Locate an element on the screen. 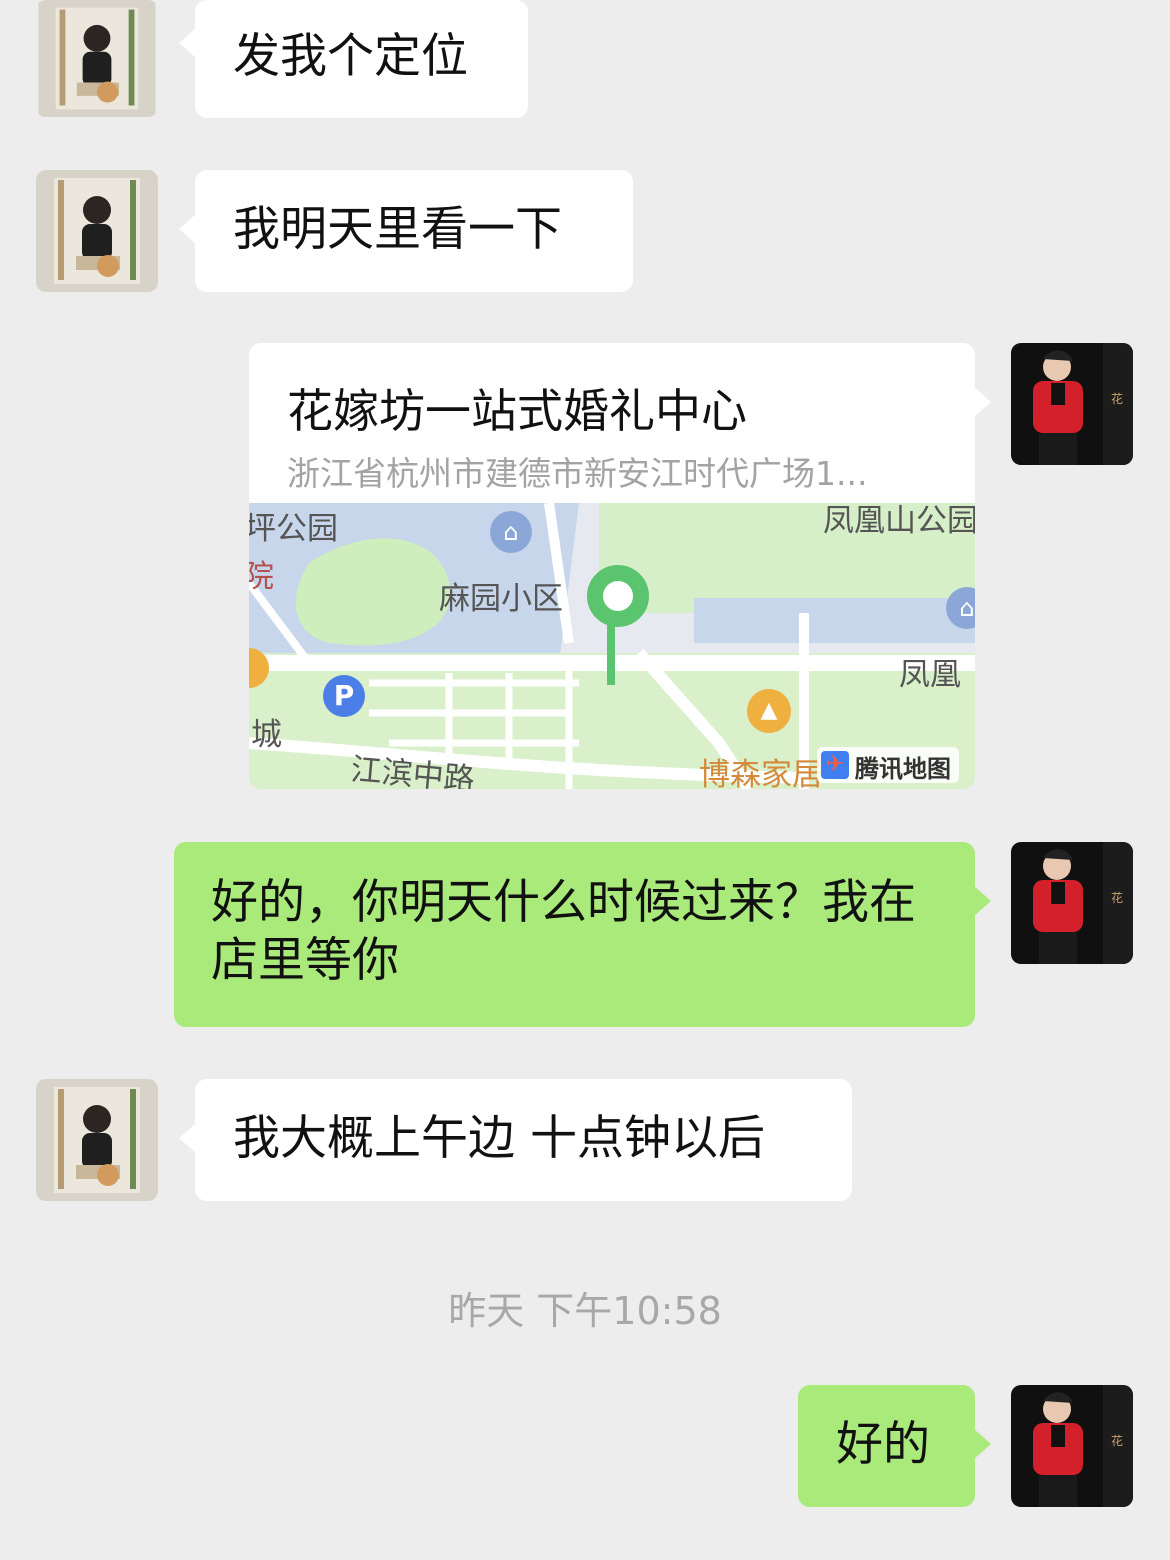 This screenshot has width=1170, height=1560. message-bubble-incoming: 我大概上午边 十点钟以后 is located at coordinates (515, 1140).